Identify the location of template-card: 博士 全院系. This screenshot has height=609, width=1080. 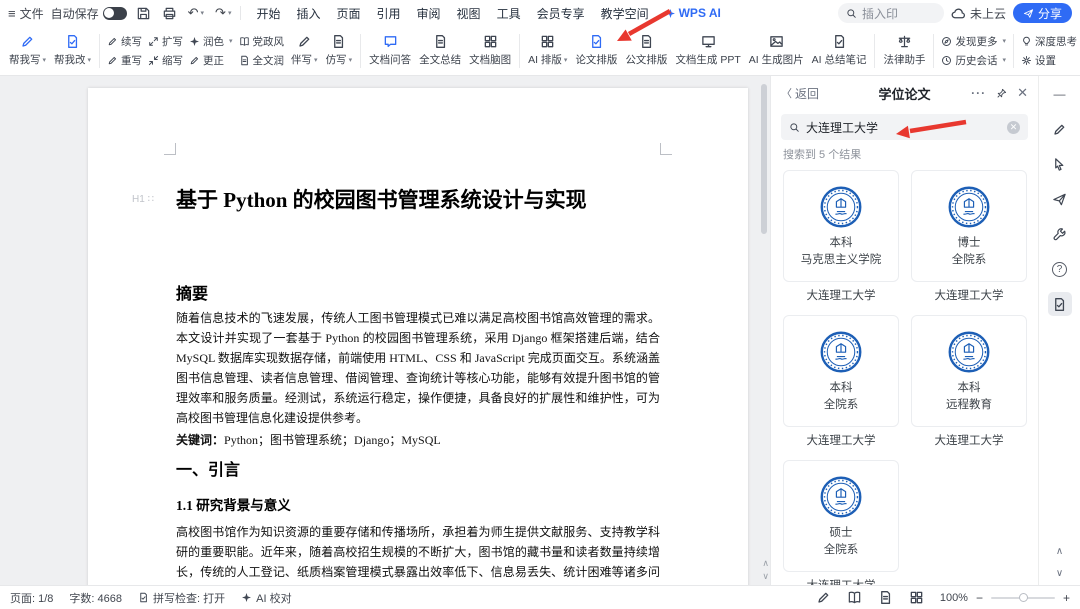
(969, 226).